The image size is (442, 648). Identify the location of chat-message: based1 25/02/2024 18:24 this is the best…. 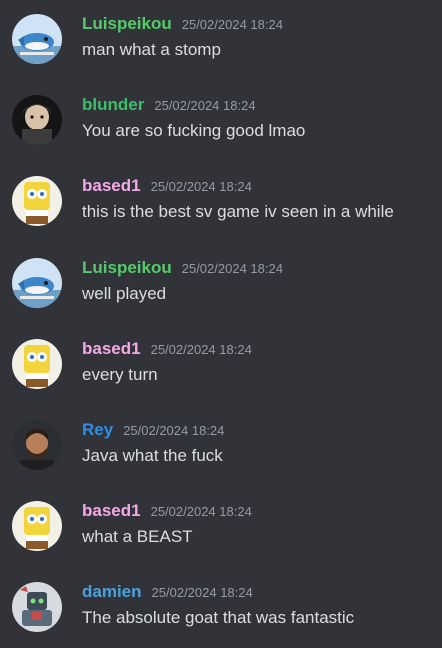
(221, 202).